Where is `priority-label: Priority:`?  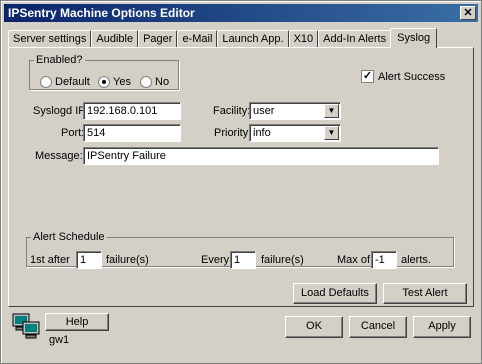
priority-label: Priority: is located at coordinates (233, 133).